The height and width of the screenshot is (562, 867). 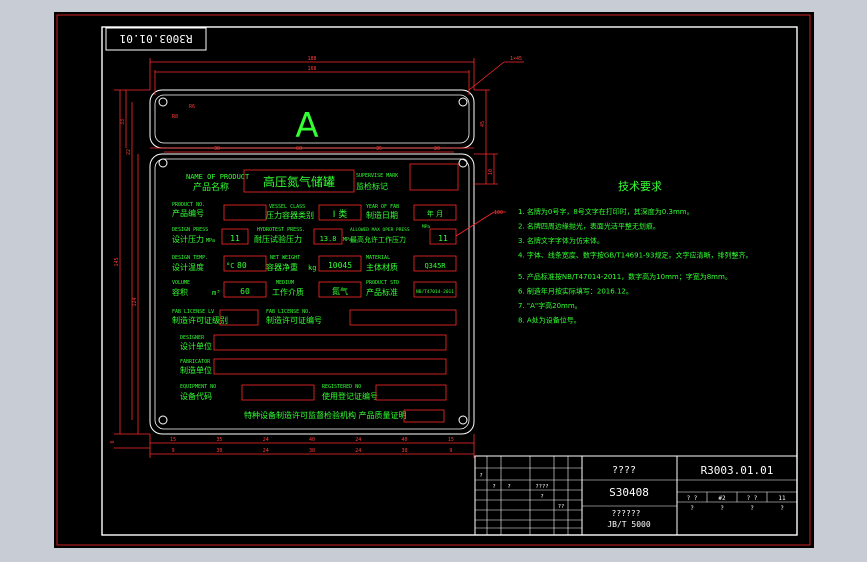 What do you see at coordinates (380, 230) in the screenshot?
I see `allow-en: ALLOWED MAX OPER PRESS` at bounding box center [380, 230].